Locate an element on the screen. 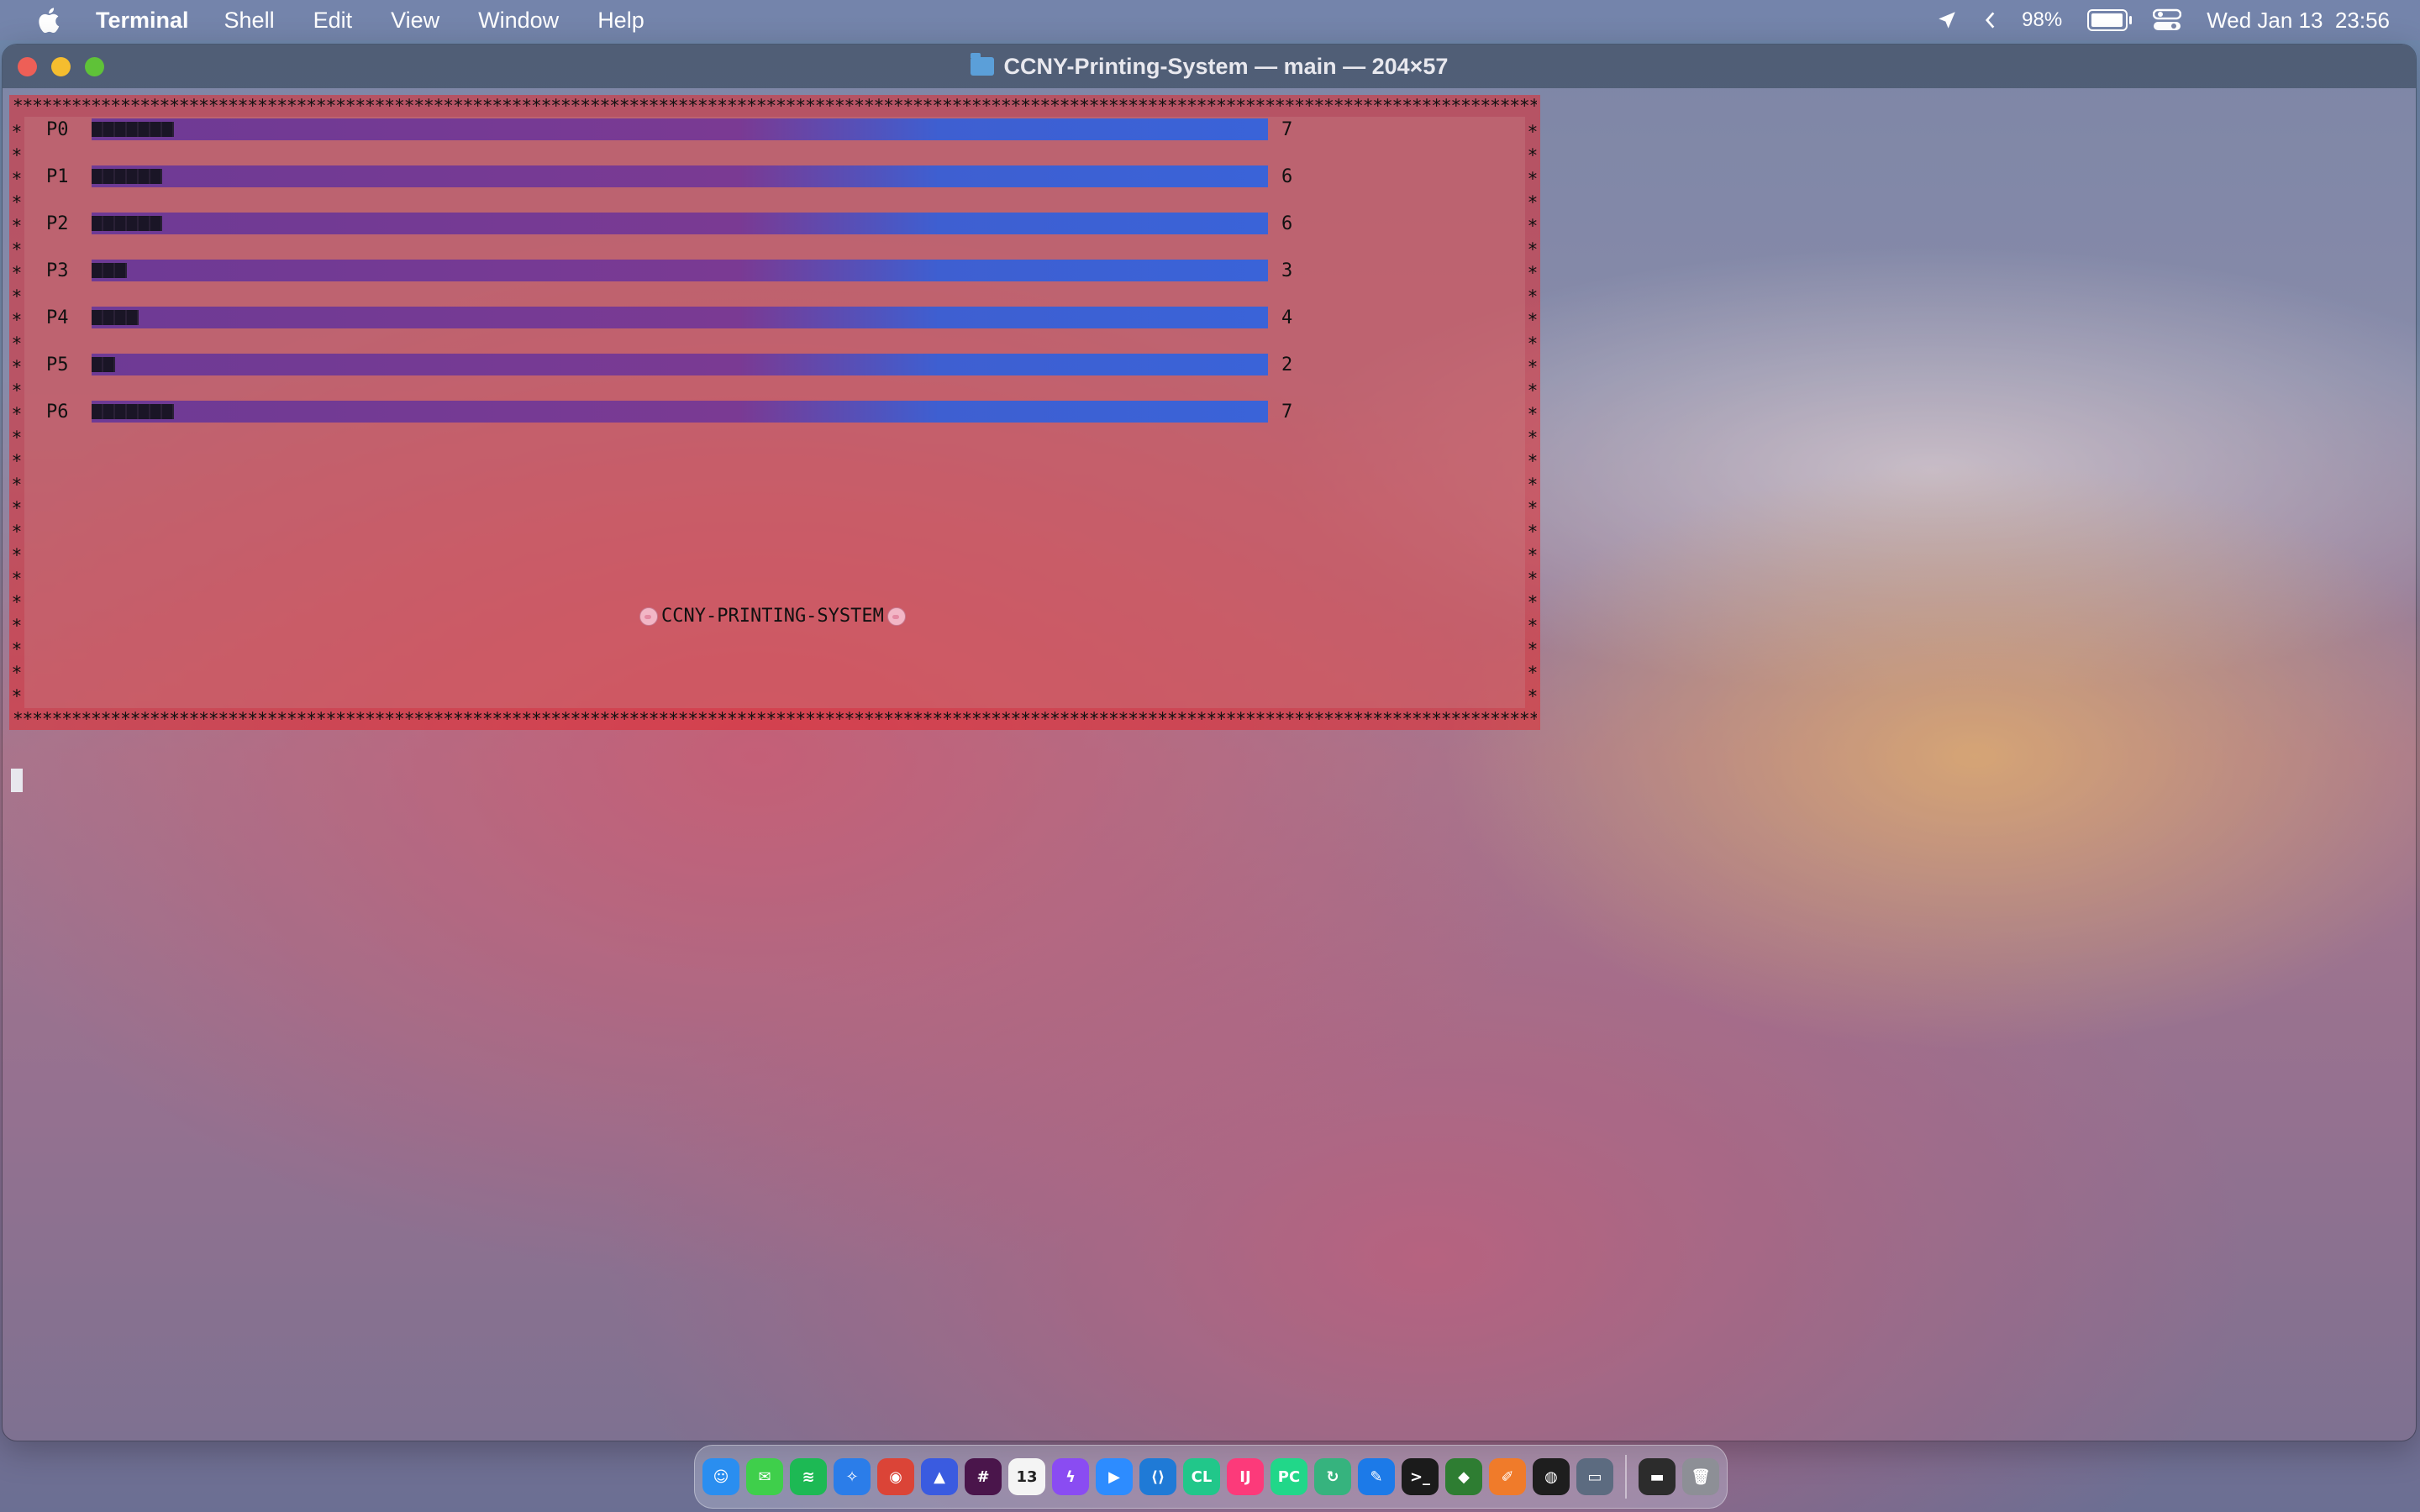  dock: ☺ ✉ ≋ ✧ ◉ ▲ #13 ϟ ▶ ⟨⟩ CL IJ PC ↻ ✎ >_ ◆ ✐ ◍ ▭ ▬ 🗑 is located at coordinates (1211, 1477).